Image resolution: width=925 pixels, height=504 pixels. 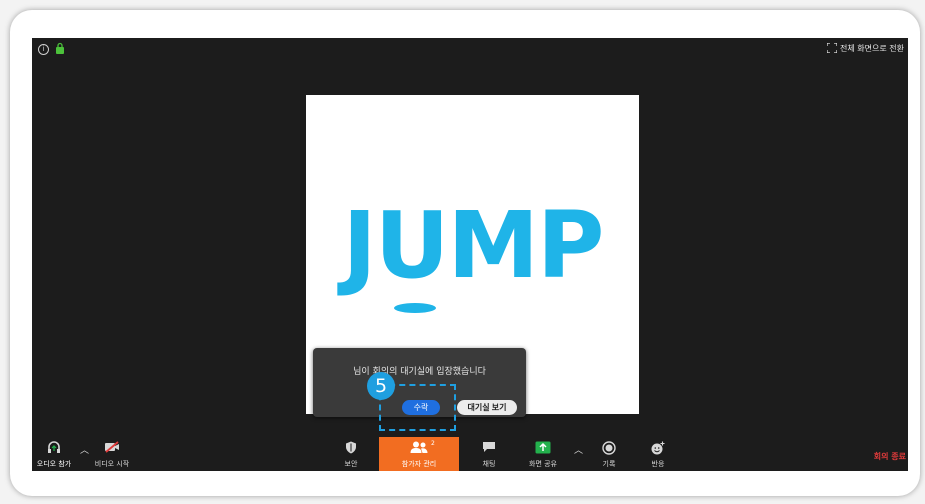 I want to click on participants-button: 2 참가자 관리, so click(x=419, y=454).